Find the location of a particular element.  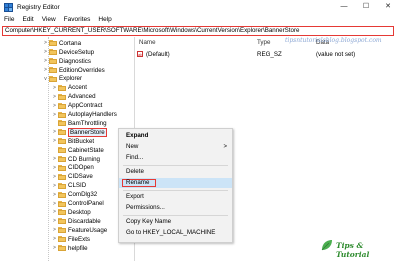

menu-edit: Edit is located at coordinates (27, 19).